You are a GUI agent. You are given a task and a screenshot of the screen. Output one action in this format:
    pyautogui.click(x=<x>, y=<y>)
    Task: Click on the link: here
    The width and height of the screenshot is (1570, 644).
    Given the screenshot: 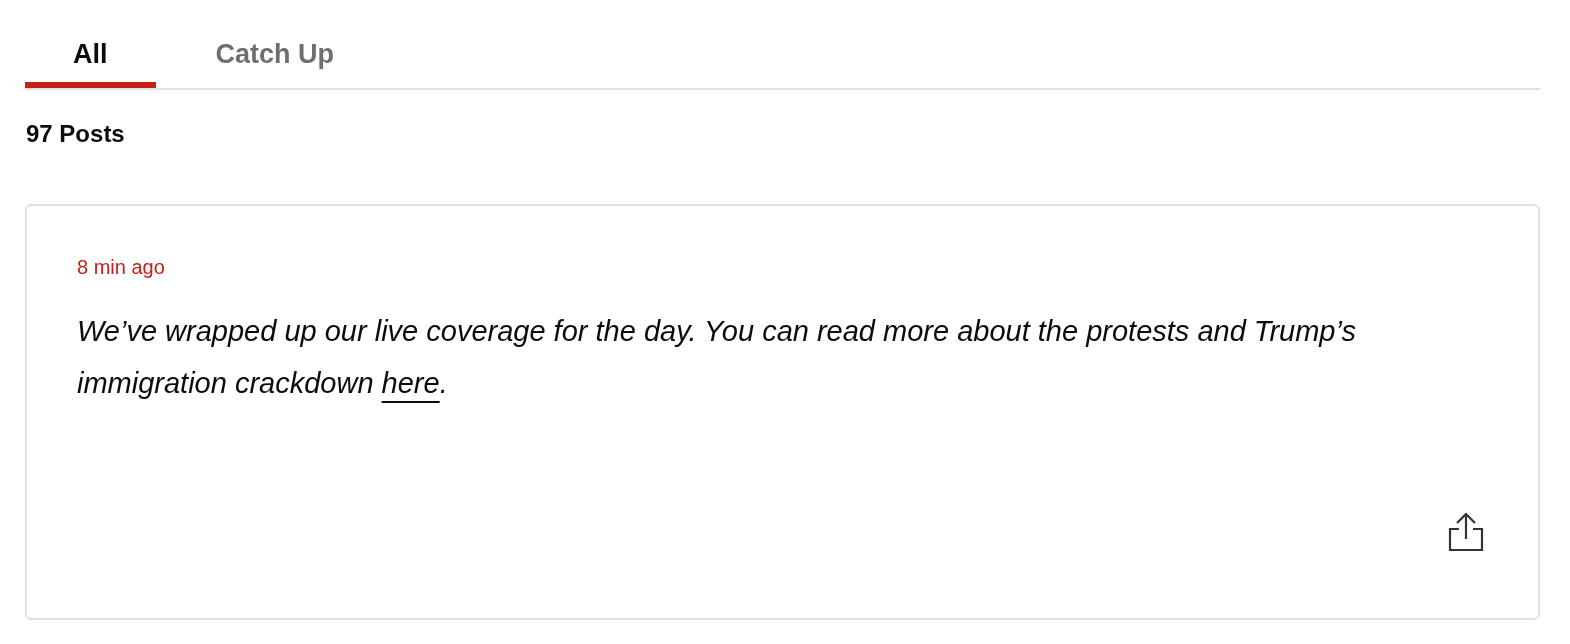 What is the action you would take?
    pyautogui.click(x=410, y=383)
    